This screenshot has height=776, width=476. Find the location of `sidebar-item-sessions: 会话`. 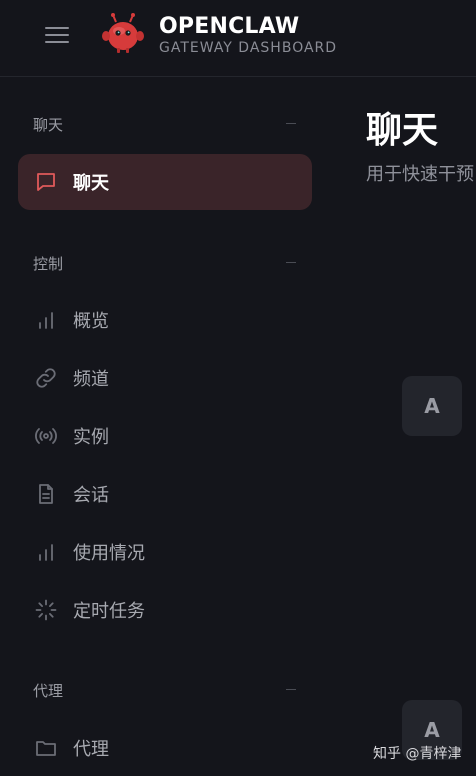

sidebar-item-sessions: 会话 is located at coordinates (165, 494).